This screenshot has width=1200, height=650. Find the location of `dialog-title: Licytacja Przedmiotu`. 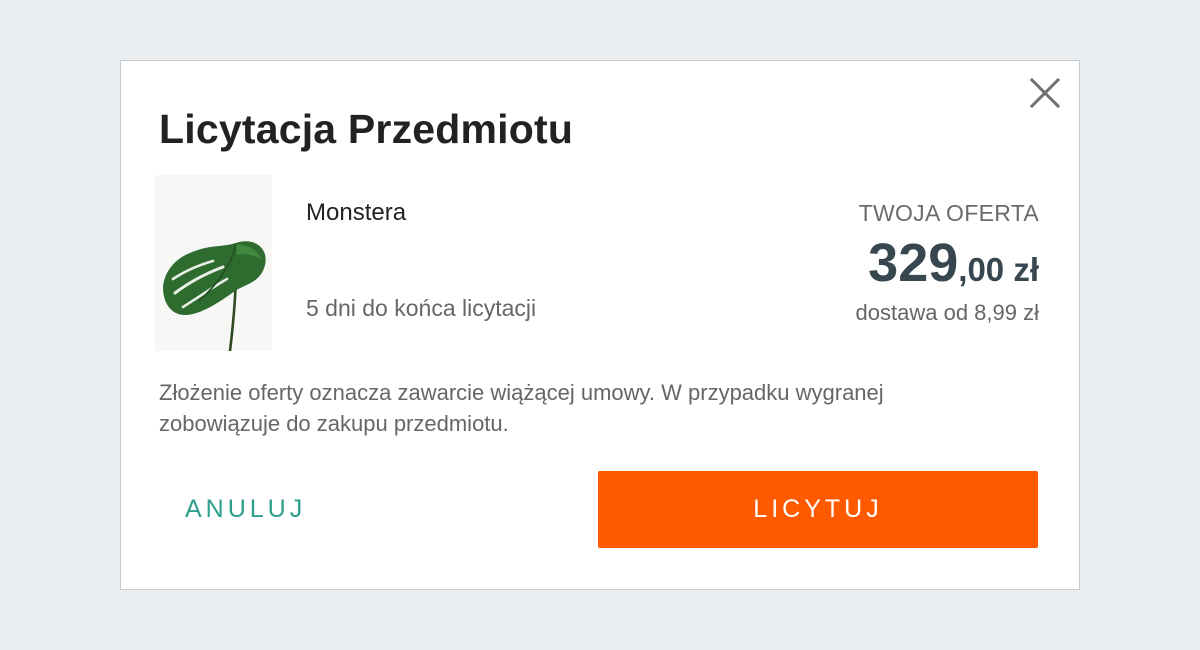

dialog-title: Licytacja Przedmiotu is located at coordinates (366, 129).